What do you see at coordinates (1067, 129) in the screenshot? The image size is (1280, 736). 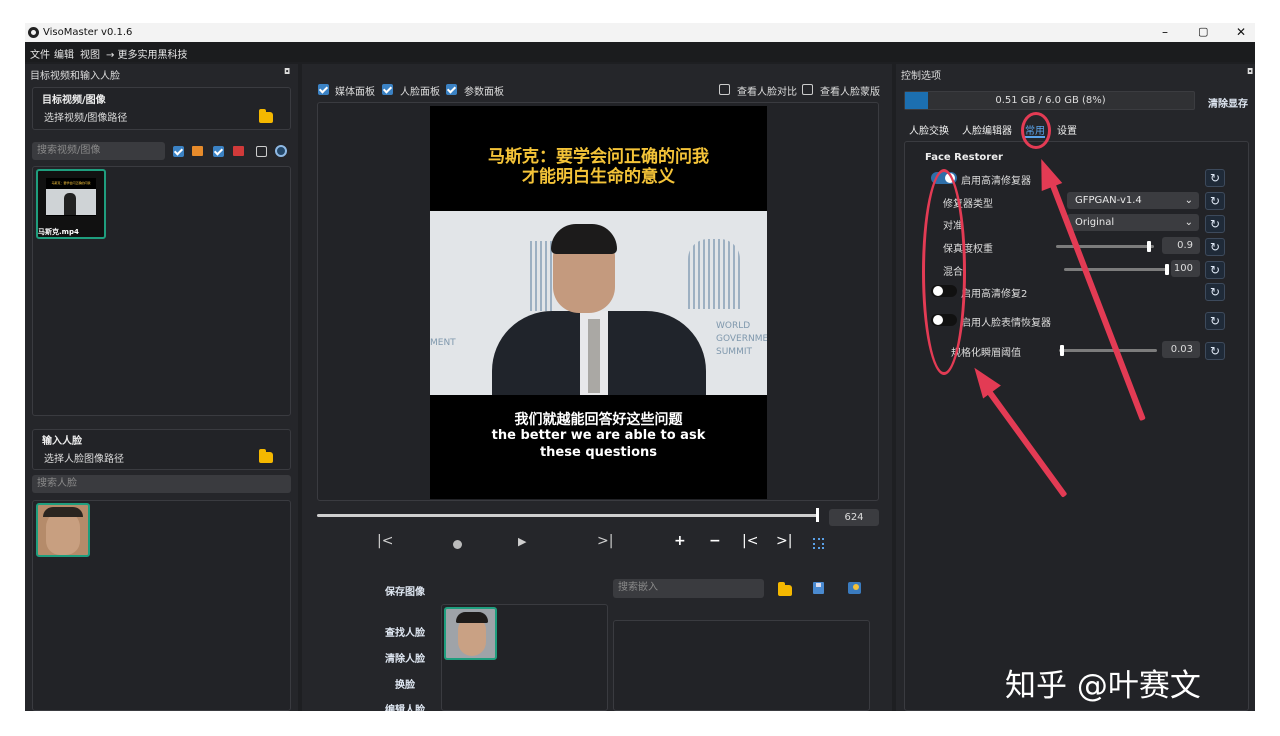 I see `tab-settings: 设置` at bounding box center [1067, 129].